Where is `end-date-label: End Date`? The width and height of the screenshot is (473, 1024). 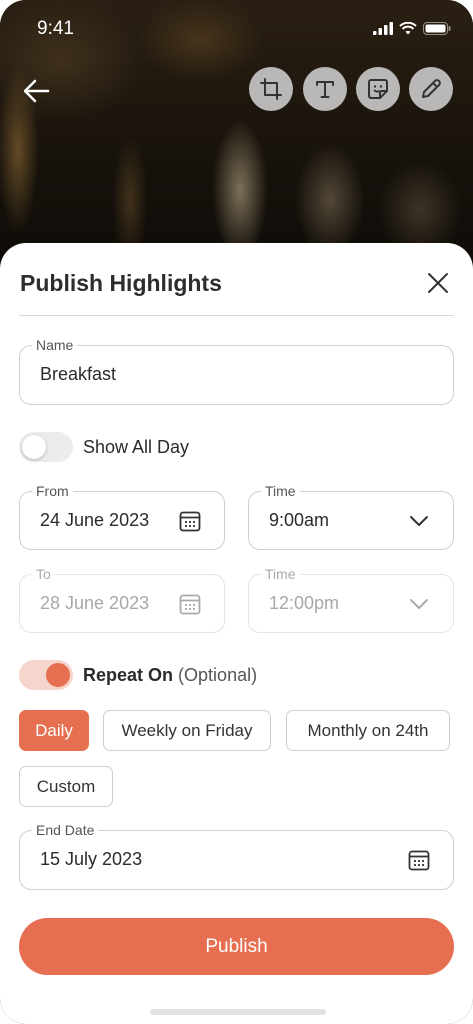
end-date-label: End Date is located at coordinates (65, 830).